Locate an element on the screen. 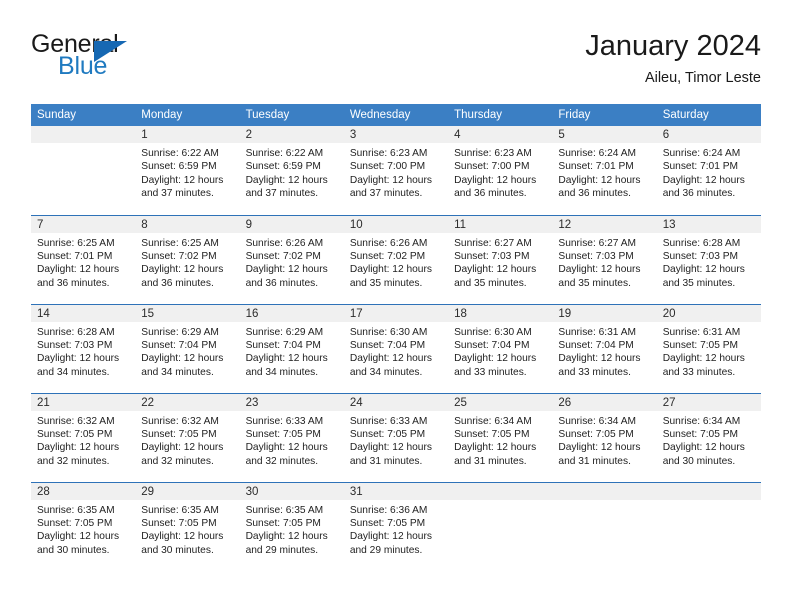 The width and height of the screenshot is (792, 612). day-number: 6 is located at coordinates (708, 134).